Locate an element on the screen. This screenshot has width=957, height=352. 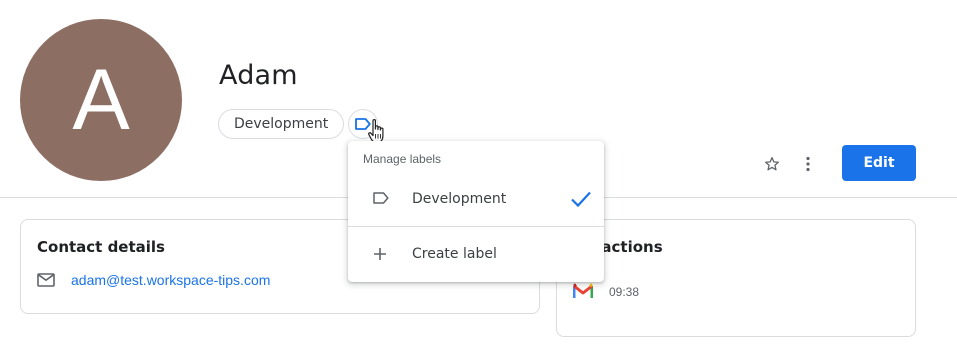
menu-header: Manage labels is located at coordinates (402, 159).